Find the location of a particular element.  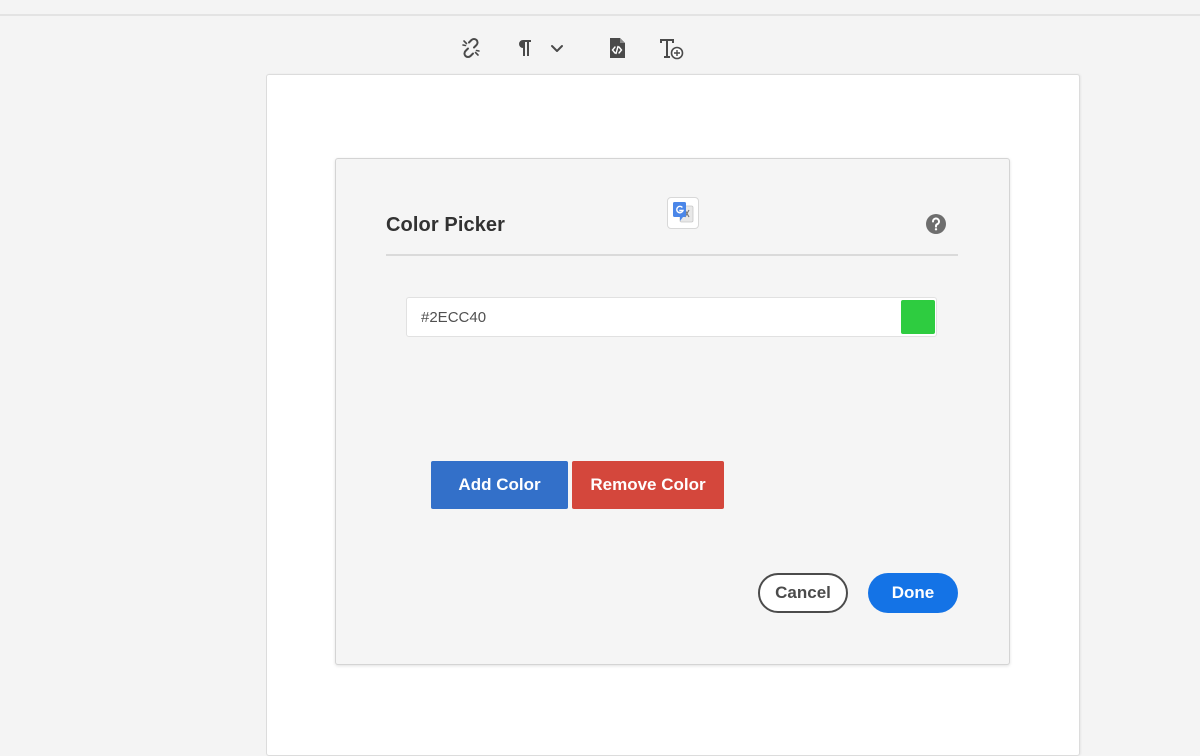

color-hex-input is located at coordinates (652, 317).